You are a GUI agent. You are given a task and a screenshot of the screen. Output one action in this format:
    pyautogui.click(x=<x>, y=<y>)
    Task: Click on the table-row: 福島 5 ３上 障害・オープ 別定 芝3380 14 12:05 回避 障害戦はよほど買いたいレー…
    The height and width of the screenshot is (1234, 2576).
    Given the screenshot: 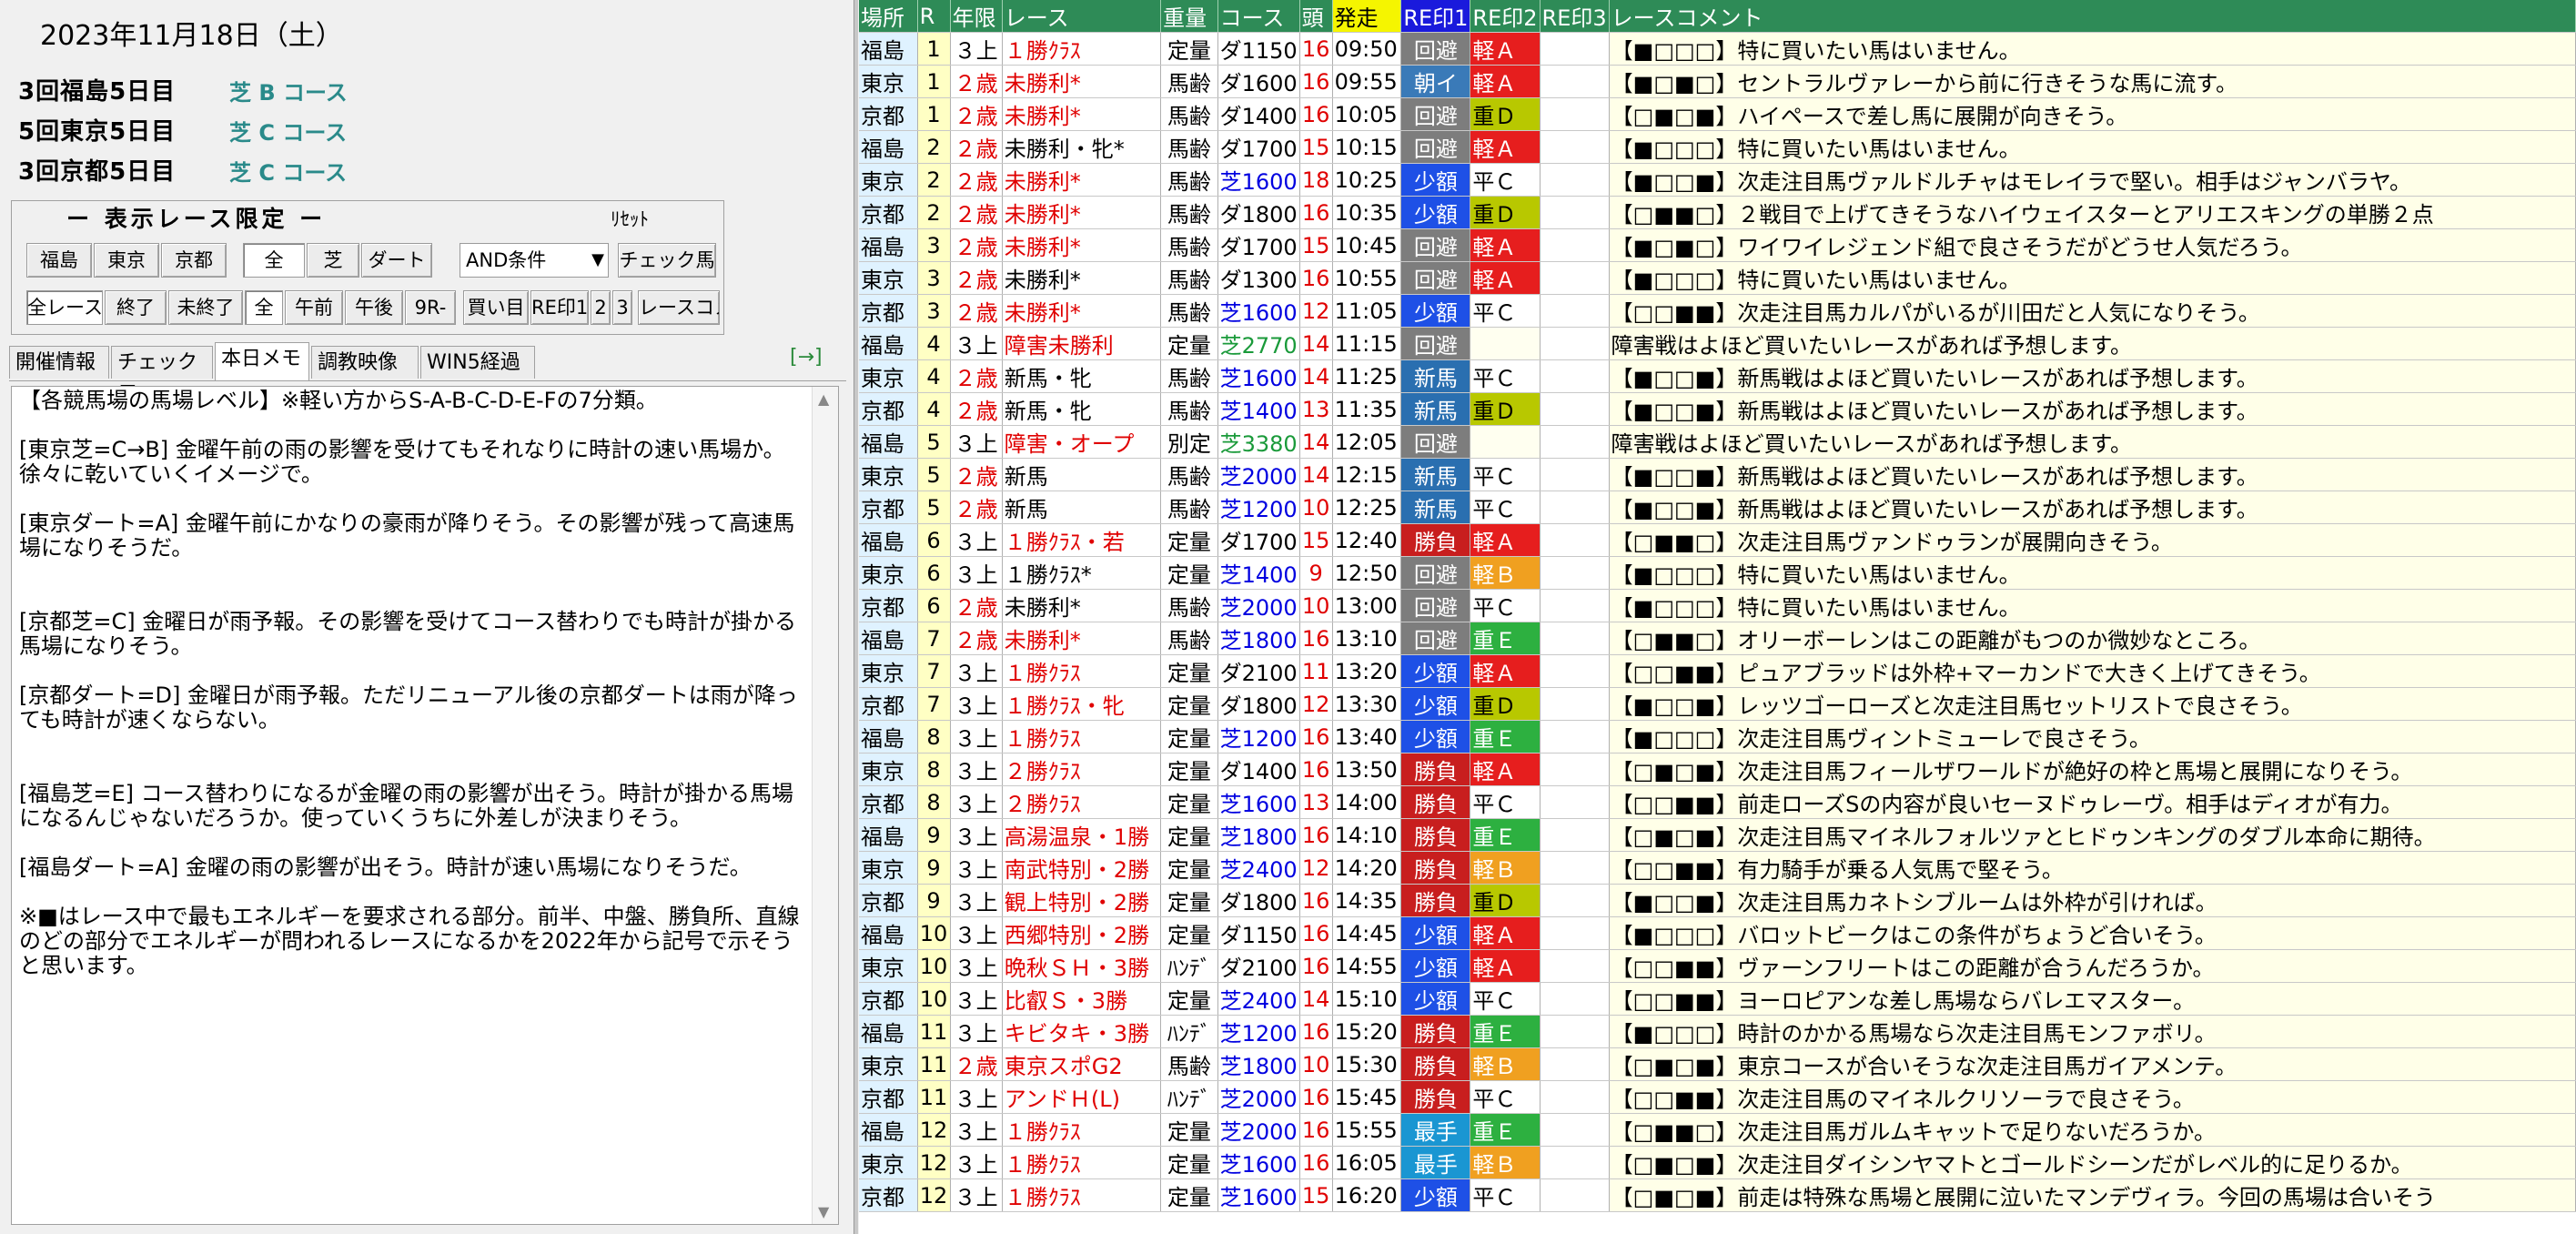 What is the action you would take?
    pyautogui.click(x=1717, y=442)
    